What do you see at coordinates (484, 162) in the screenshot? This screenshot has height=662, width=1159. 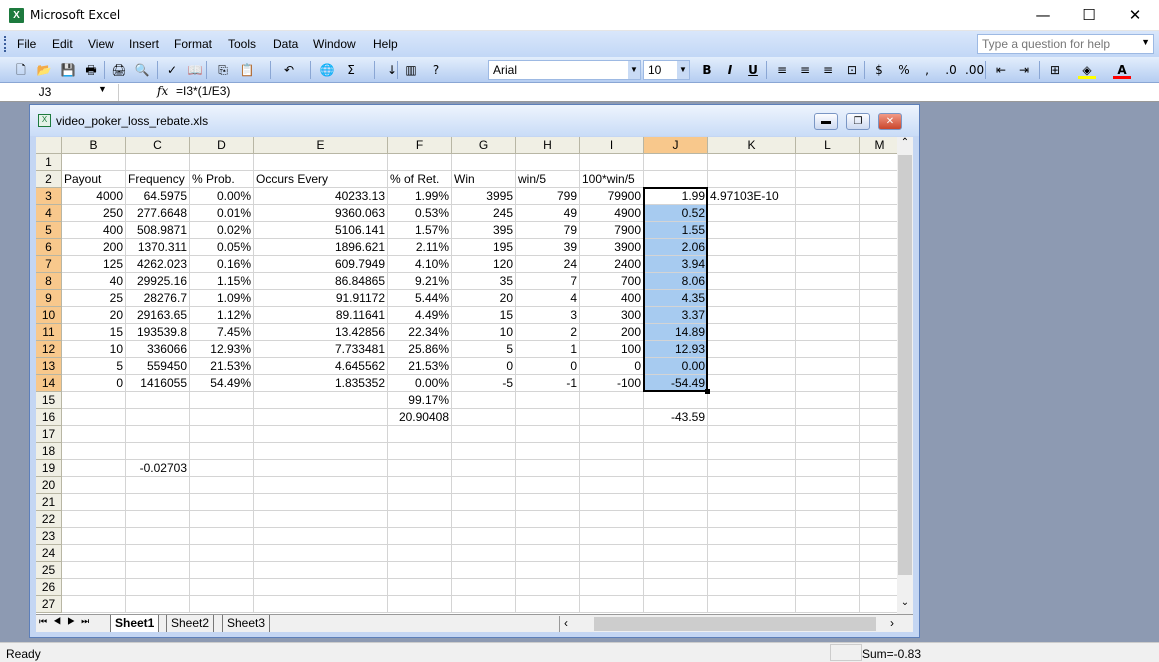 I see `cell-G1` at bounding box center [484, 162].